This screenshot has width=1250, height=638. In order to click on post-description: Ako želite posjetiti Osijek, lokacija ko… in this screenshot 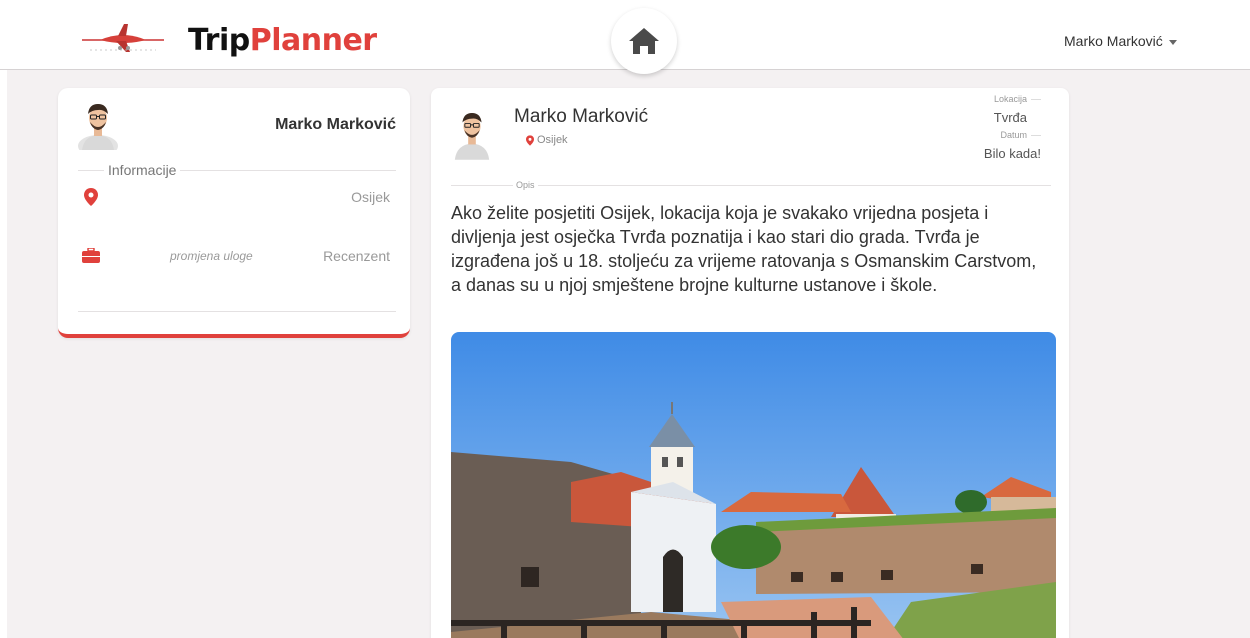, I will do `click(744, 249)`.